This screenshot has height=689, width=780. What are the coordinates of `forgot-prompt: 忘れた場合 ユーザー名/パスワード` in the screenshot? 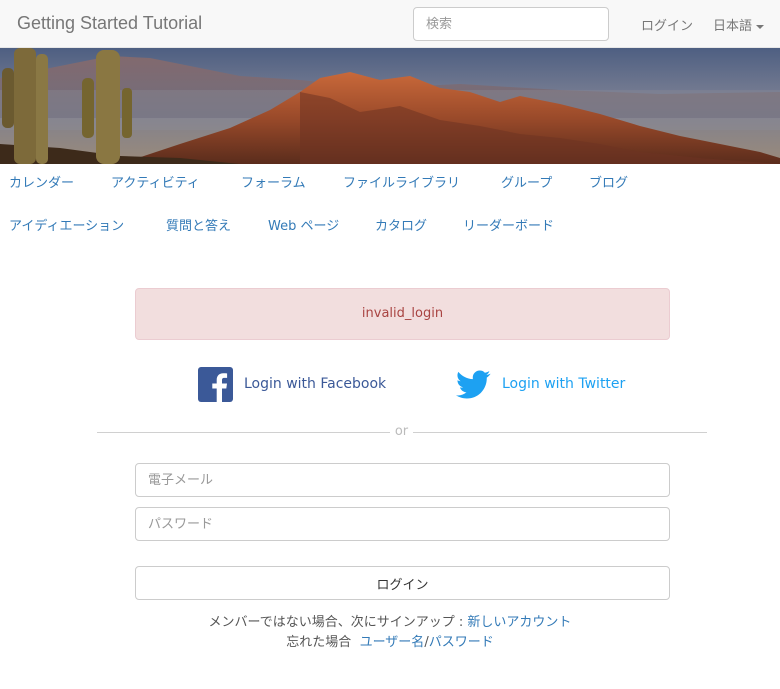 It's located at (390, 640).